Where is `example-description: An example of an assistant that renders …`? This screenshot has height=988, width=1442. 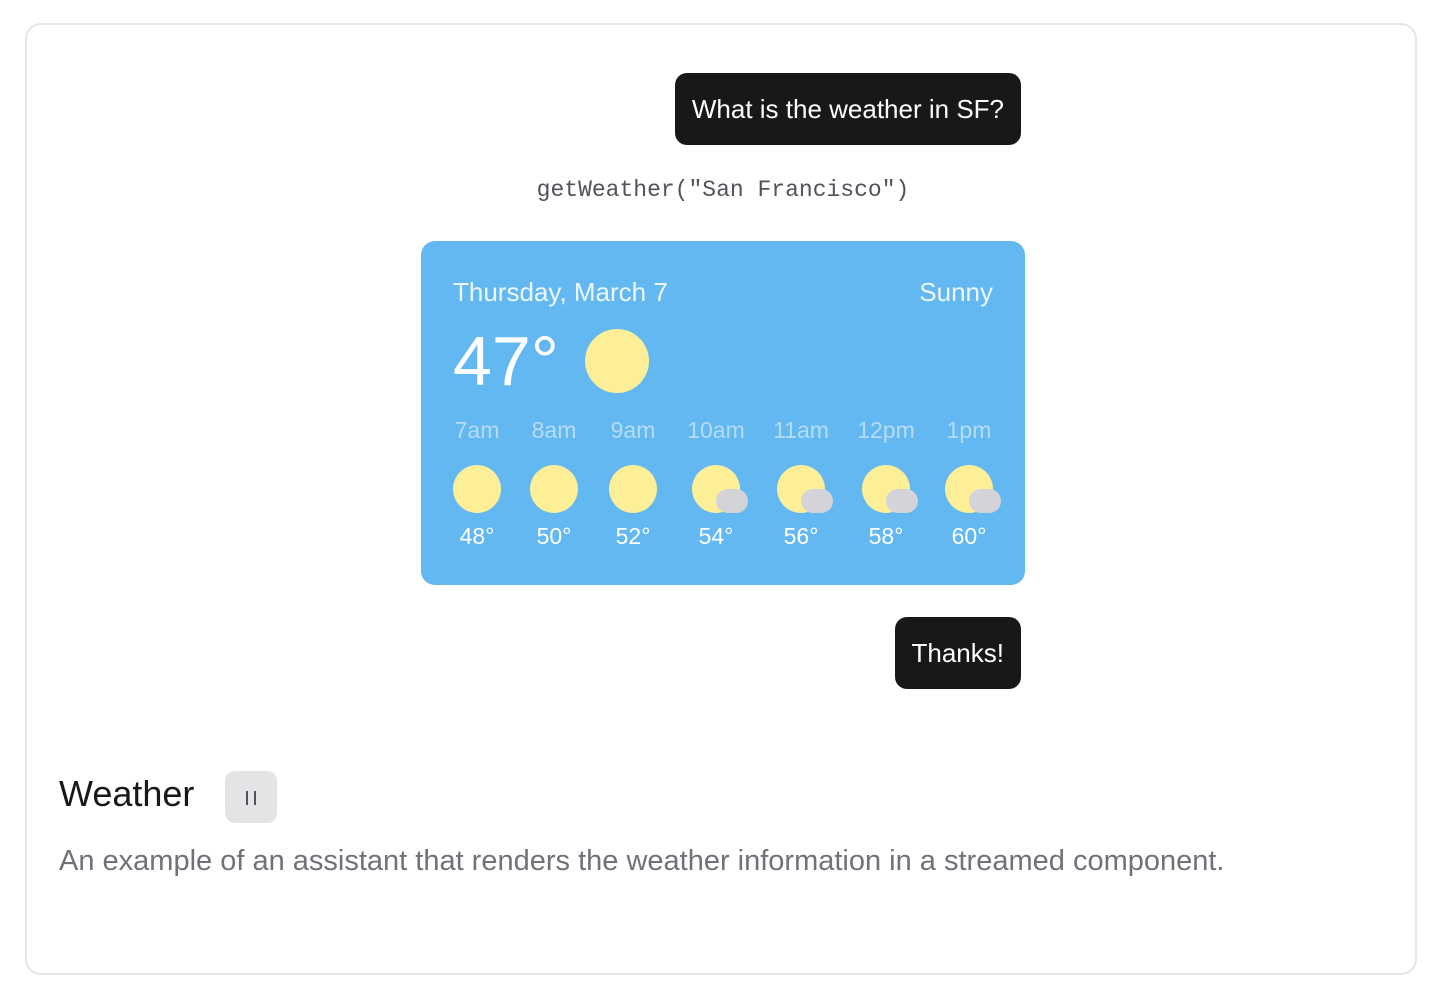 example-description: An example of an assistant that renders … is located at coordinates (642, 861).